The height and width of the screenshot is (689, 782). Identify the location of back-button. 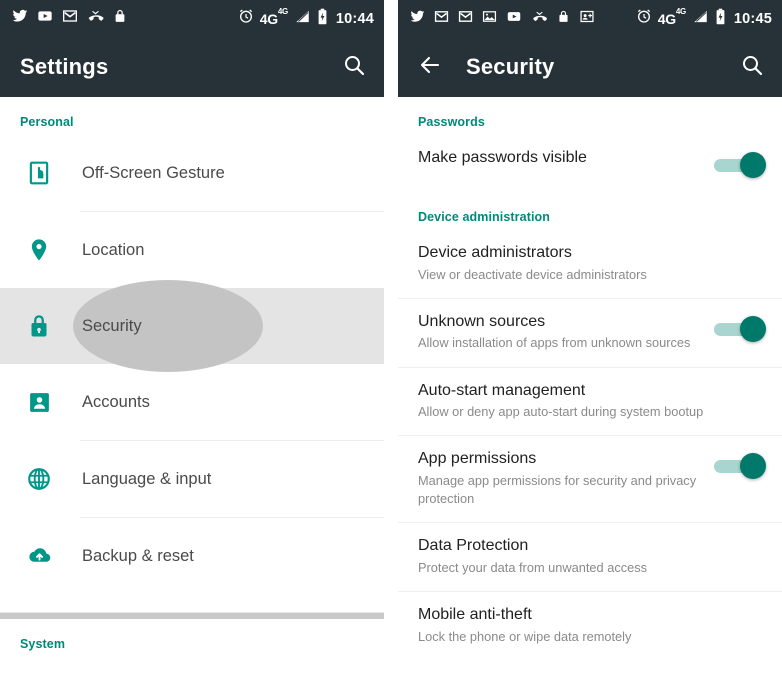
(430, 67).